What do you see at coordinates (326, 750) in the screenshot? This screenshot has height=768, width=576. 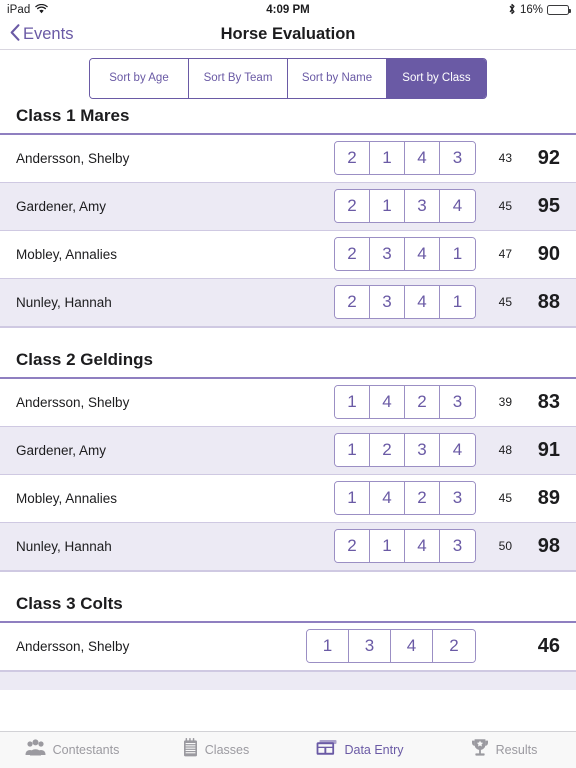 I see `grid-form-icon` at bounding box center [326, 750].